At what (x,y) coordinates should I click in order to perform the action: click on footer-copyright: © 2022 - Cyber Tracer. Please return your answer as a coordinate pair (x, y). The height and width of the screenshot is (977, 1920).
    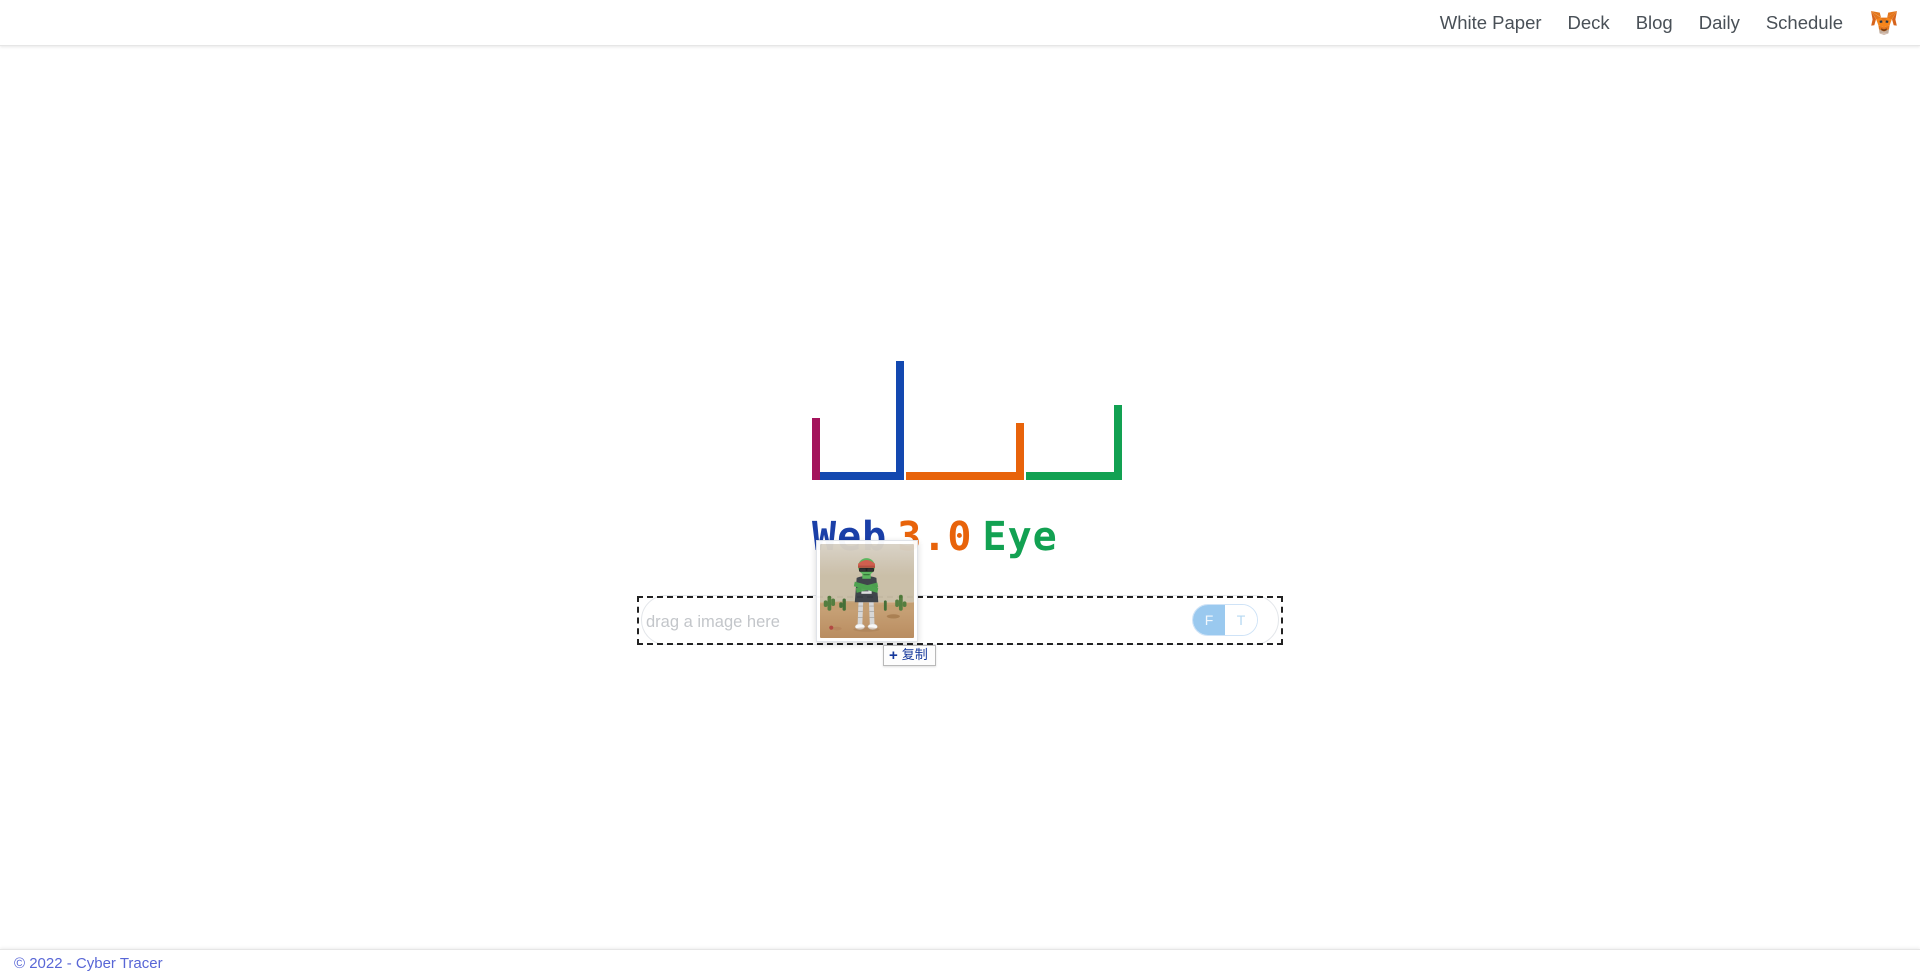
    Looking at the image, I should click on (81, 964).